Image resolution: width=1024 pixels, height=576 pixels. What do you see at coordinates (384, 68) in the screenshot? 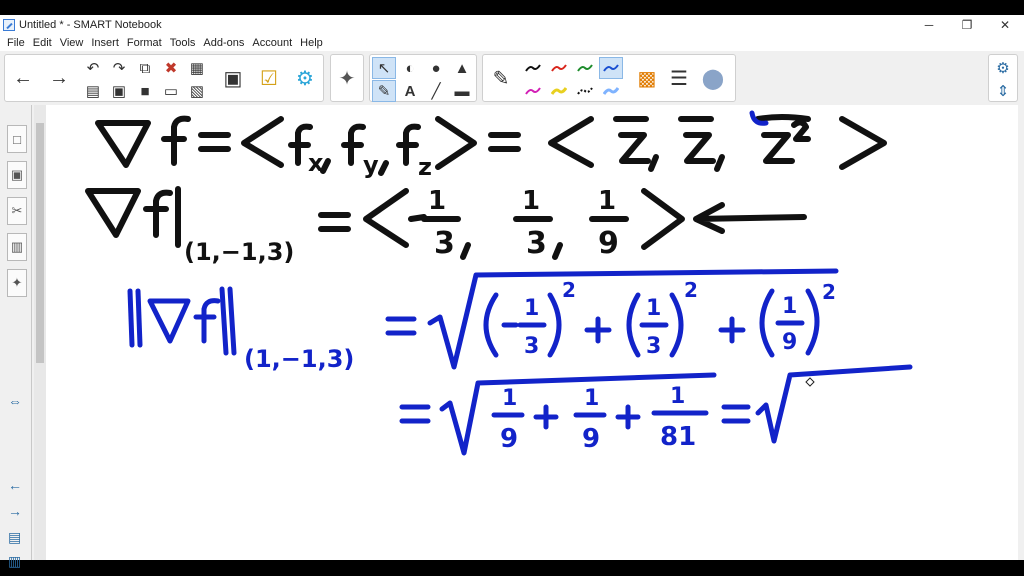
I see `select-icon: ↖` at bounding box center [384, 68].